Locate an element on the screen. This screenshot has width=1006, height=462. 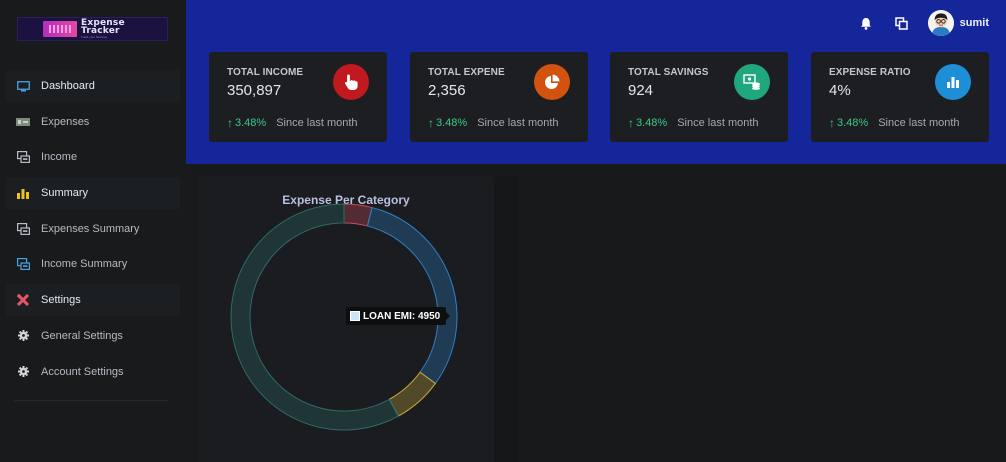
logo-line2: Tracker is located at coordinates (100, 31).